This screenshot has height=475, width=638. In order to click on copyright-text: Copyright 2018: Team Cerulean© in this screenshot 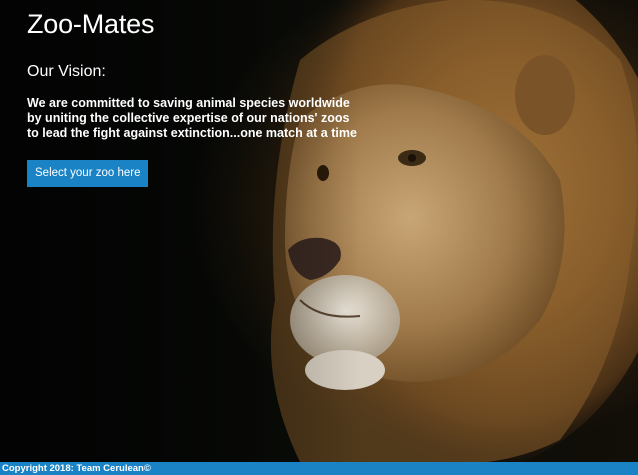, I will do `click(76, 468)`.